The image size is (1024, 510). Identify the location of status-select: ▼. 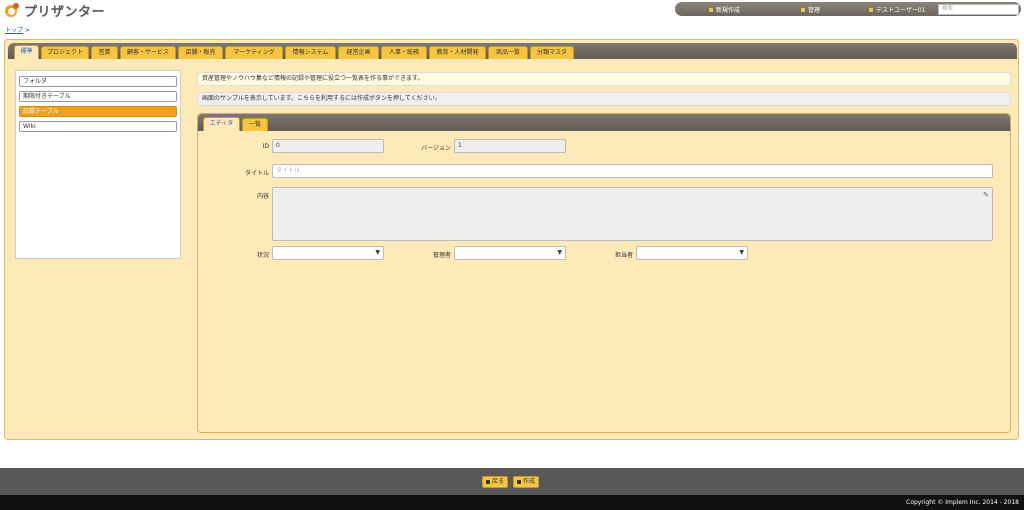
(328, 253).